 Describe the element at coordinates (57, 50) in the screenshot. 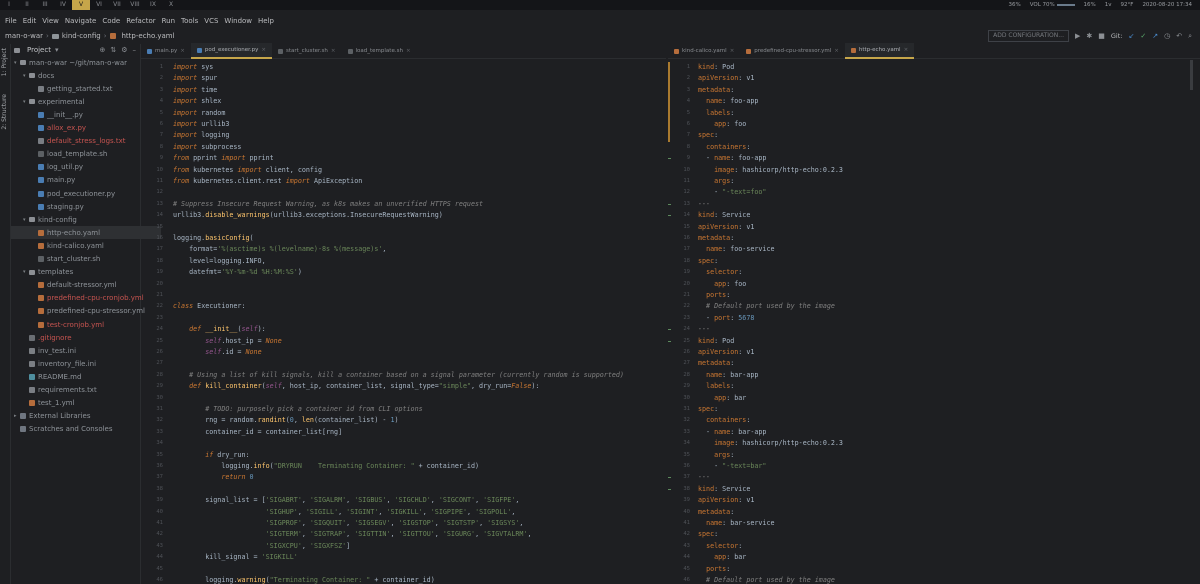

I see `chevron-down-icon: ▾` at that location.